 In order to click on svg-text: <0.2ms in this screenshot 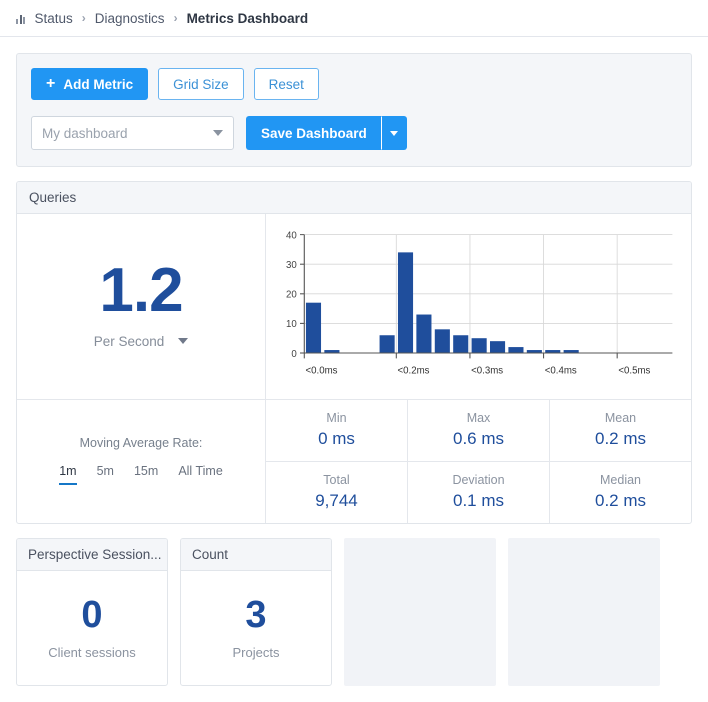, I will do `click(414, 370)`.